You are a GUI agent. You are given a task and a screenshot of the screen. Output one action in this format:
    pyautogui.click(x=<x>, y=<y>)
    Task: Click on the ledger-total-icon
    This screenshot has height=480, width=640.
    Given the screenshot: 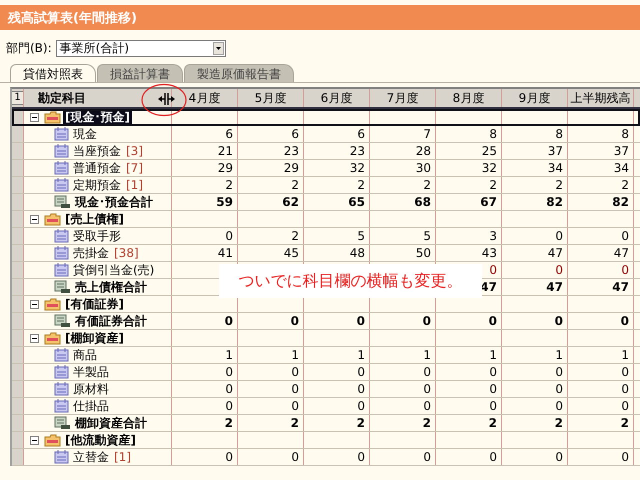 What is the action you would take?
    pyautogui.click(x=62, y=321)
    